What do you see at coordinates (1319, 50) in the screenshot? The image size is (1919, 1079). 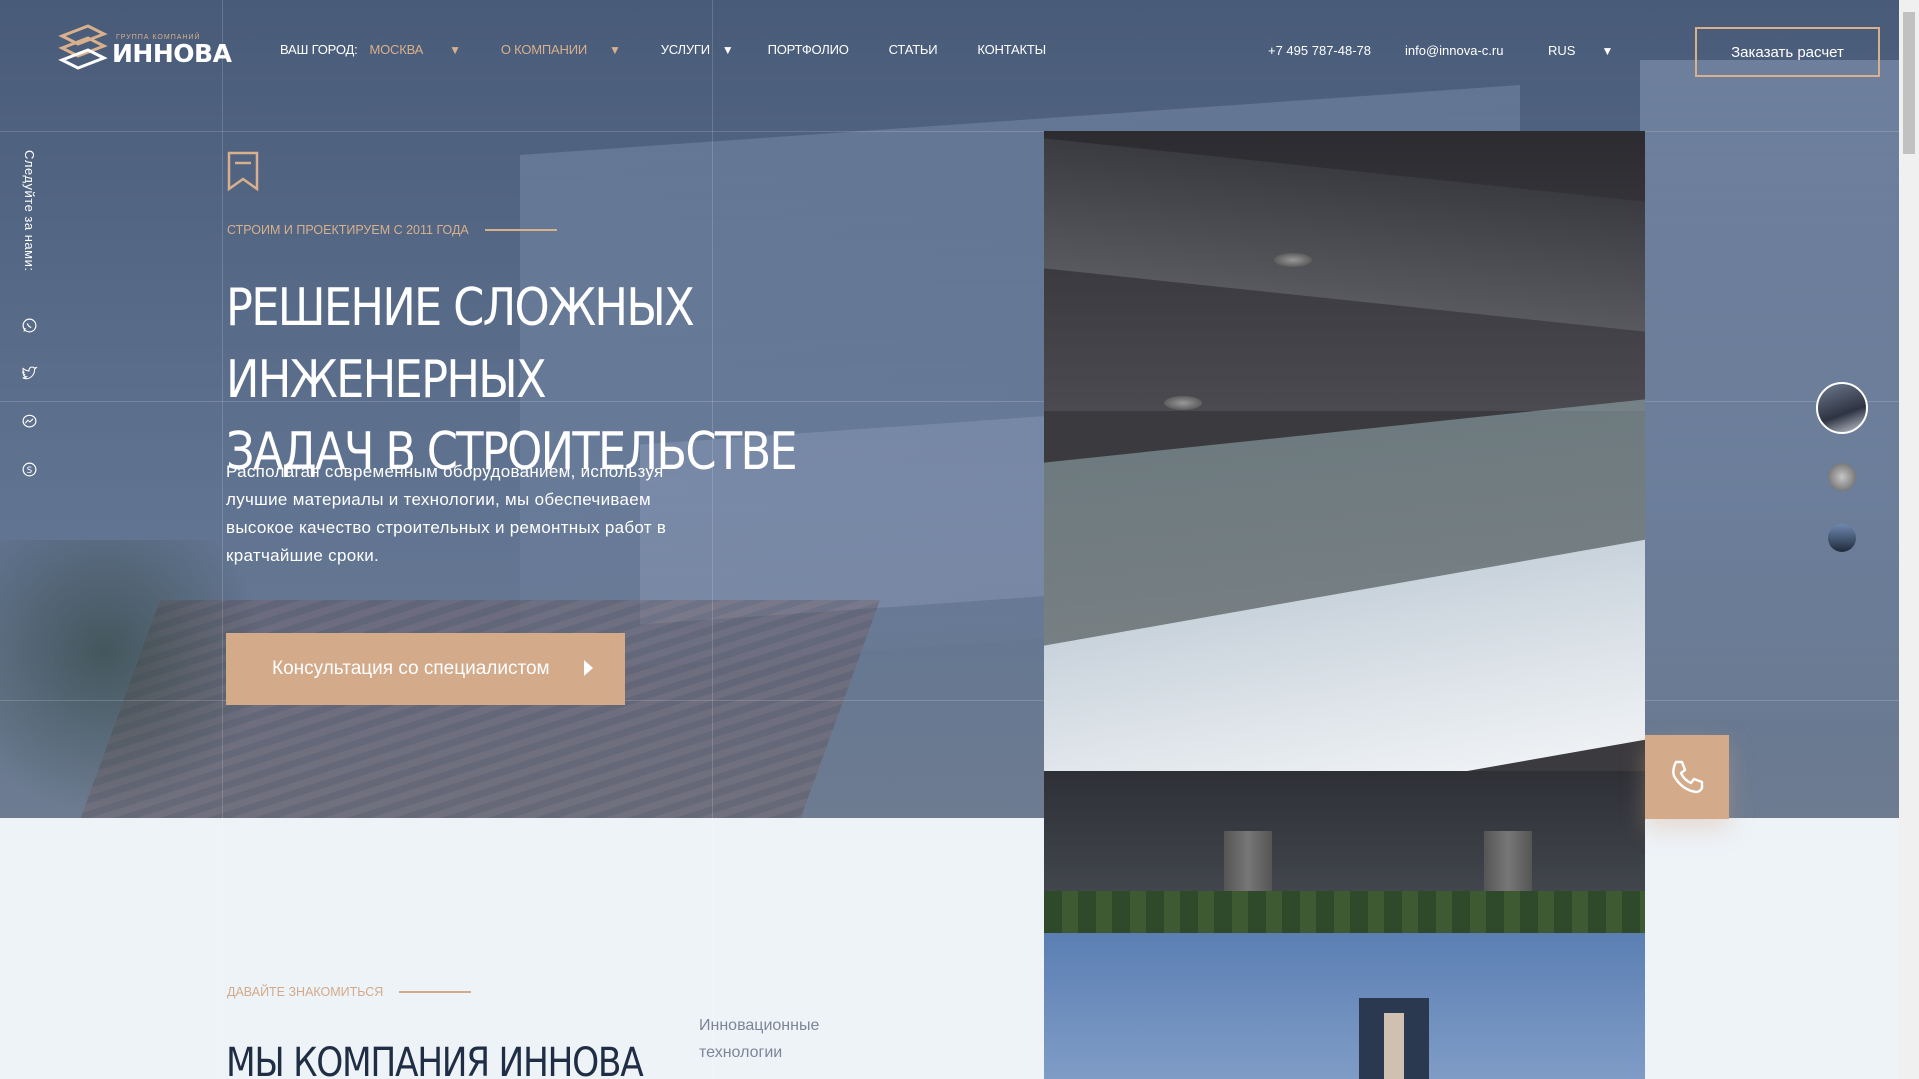 I see `phone-link: +7 495 787-48-78` at bounding box center [1319, 50].